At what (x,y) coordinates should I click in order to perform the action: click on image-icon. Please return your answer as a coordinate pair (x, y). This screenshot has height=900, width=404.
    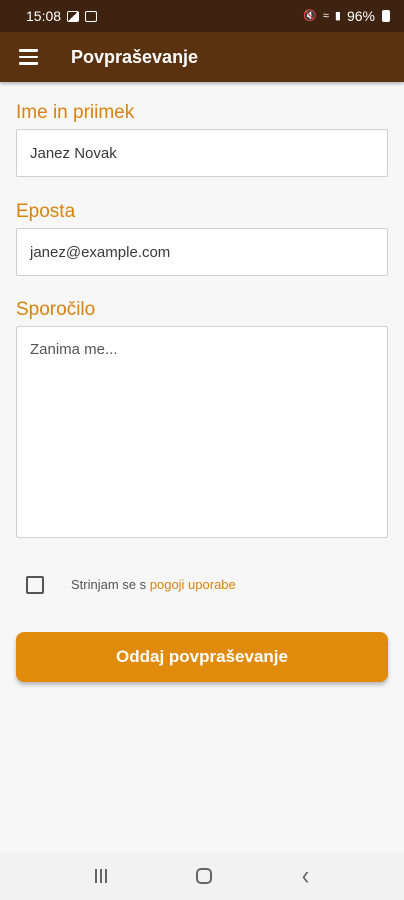
    Looking at the image, I should click on (73, 16).